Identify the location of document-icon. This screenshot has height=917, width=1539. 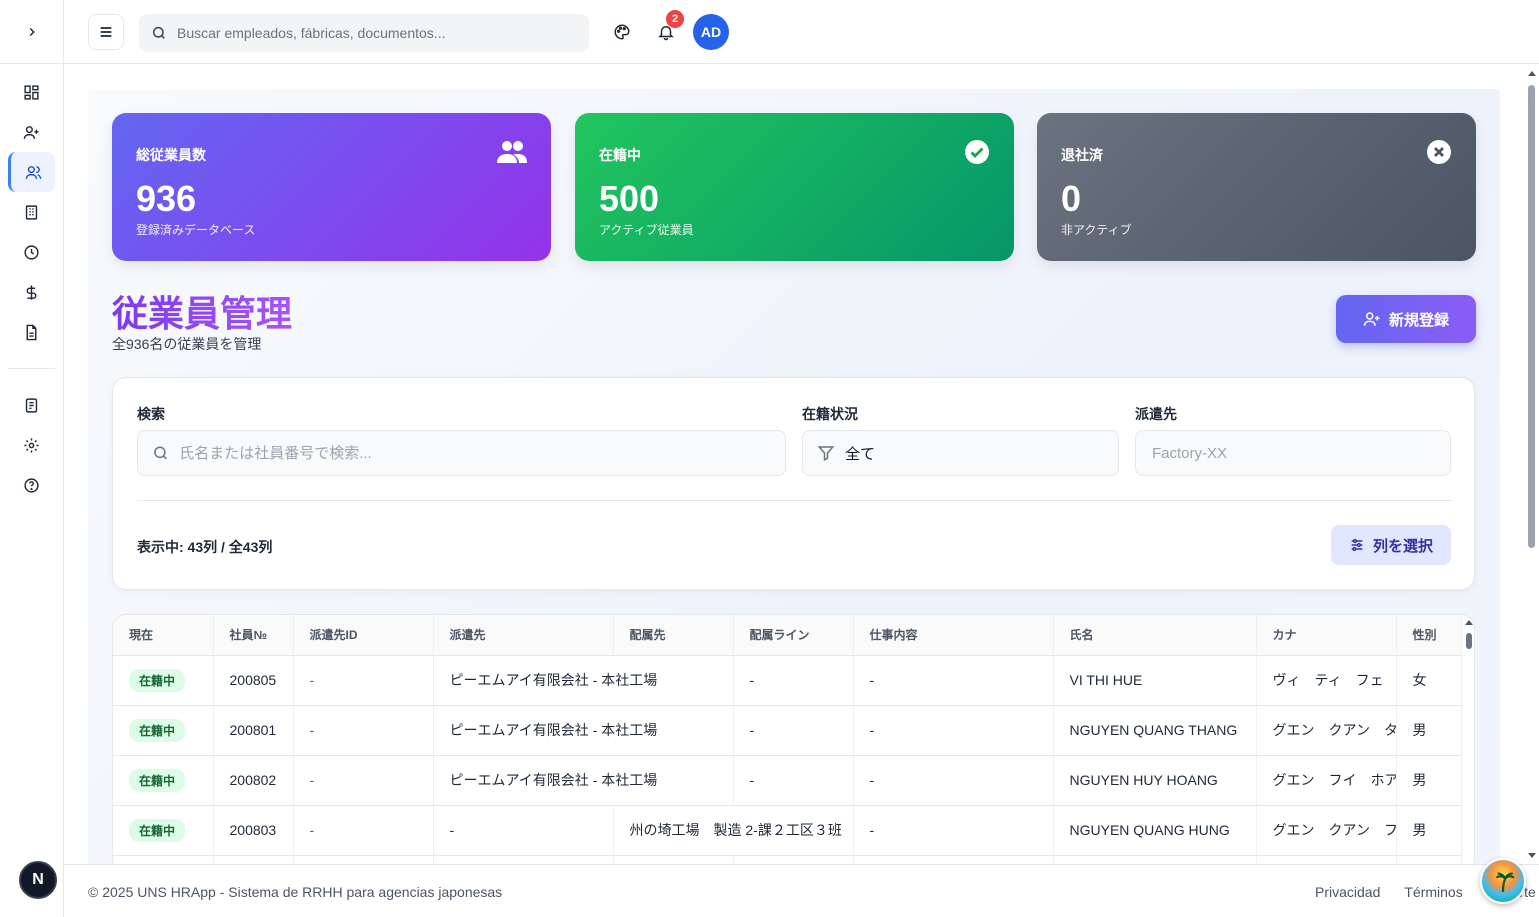
(31, 332).